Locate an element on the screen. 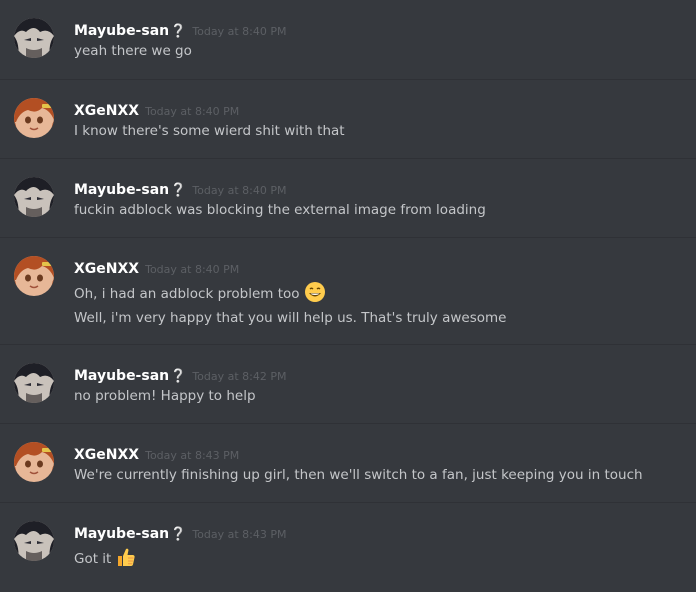  message-text-line: Got it is located at coordinates (105, 559).